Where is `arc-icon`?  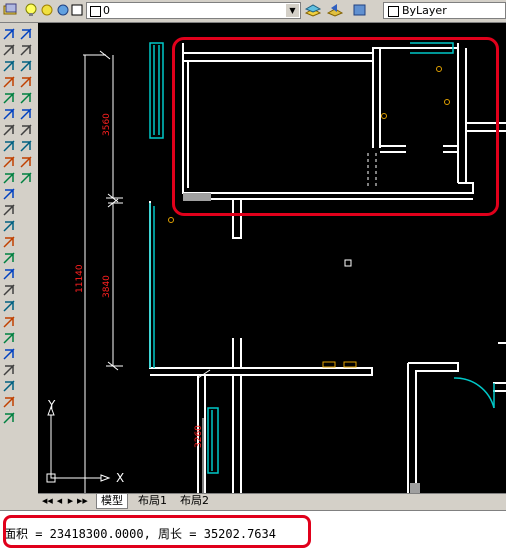 arc-icon is located at coordinates (9, 114).